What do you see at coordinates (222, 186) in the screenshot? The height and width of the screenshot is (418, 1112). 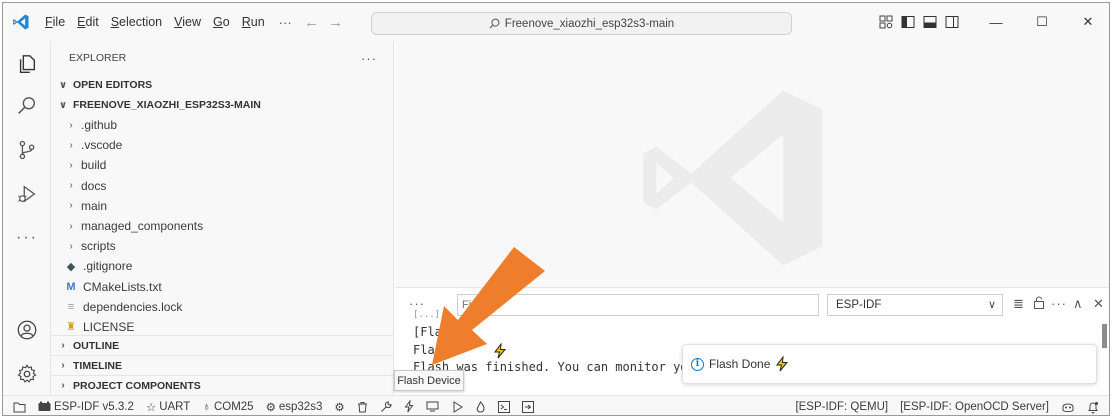 I see `tree-folder-docs: › docs` at bounding box center [222, 186].